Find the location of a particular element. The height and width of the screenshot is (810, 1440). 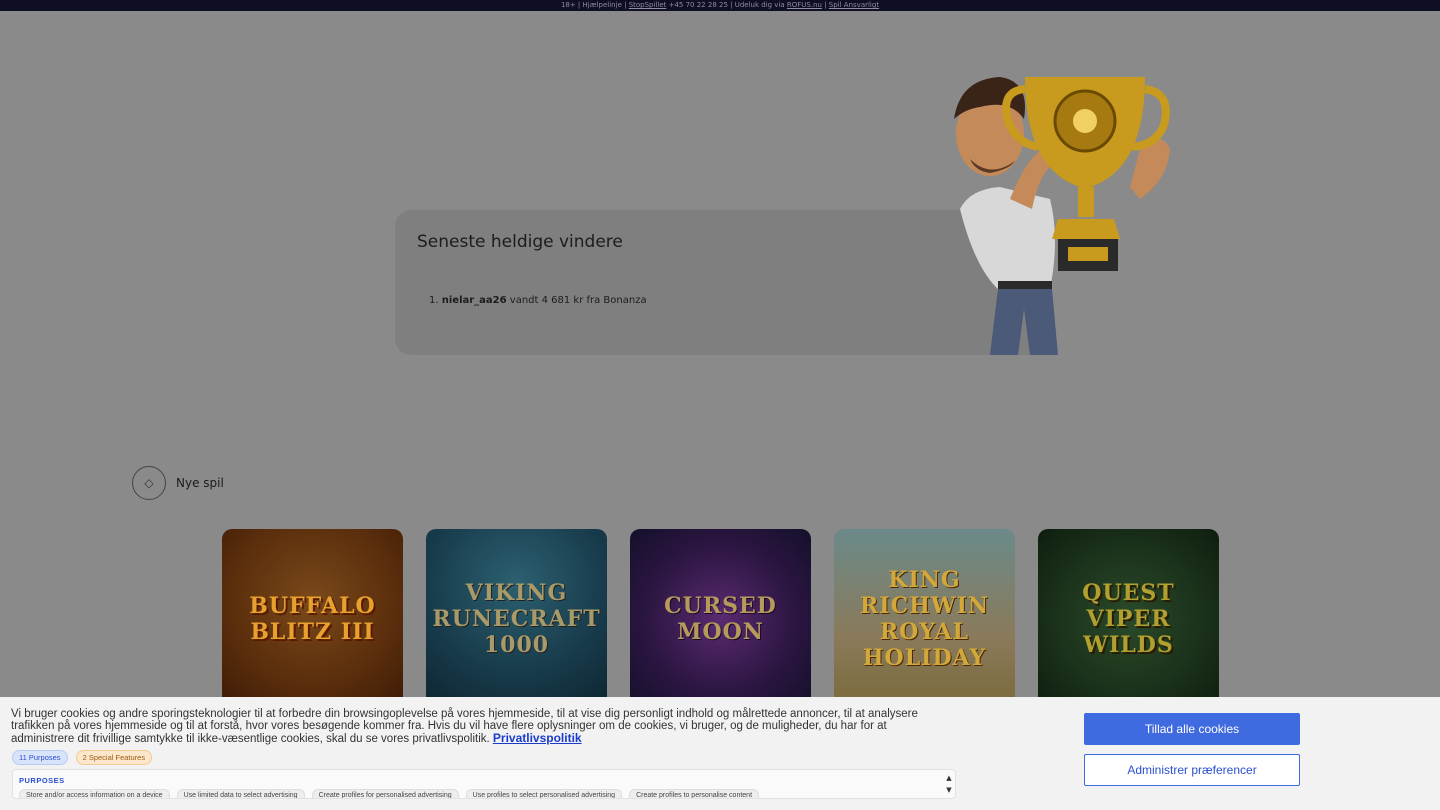

new-games-title: Nye spil is located at coordinates (200, 483).